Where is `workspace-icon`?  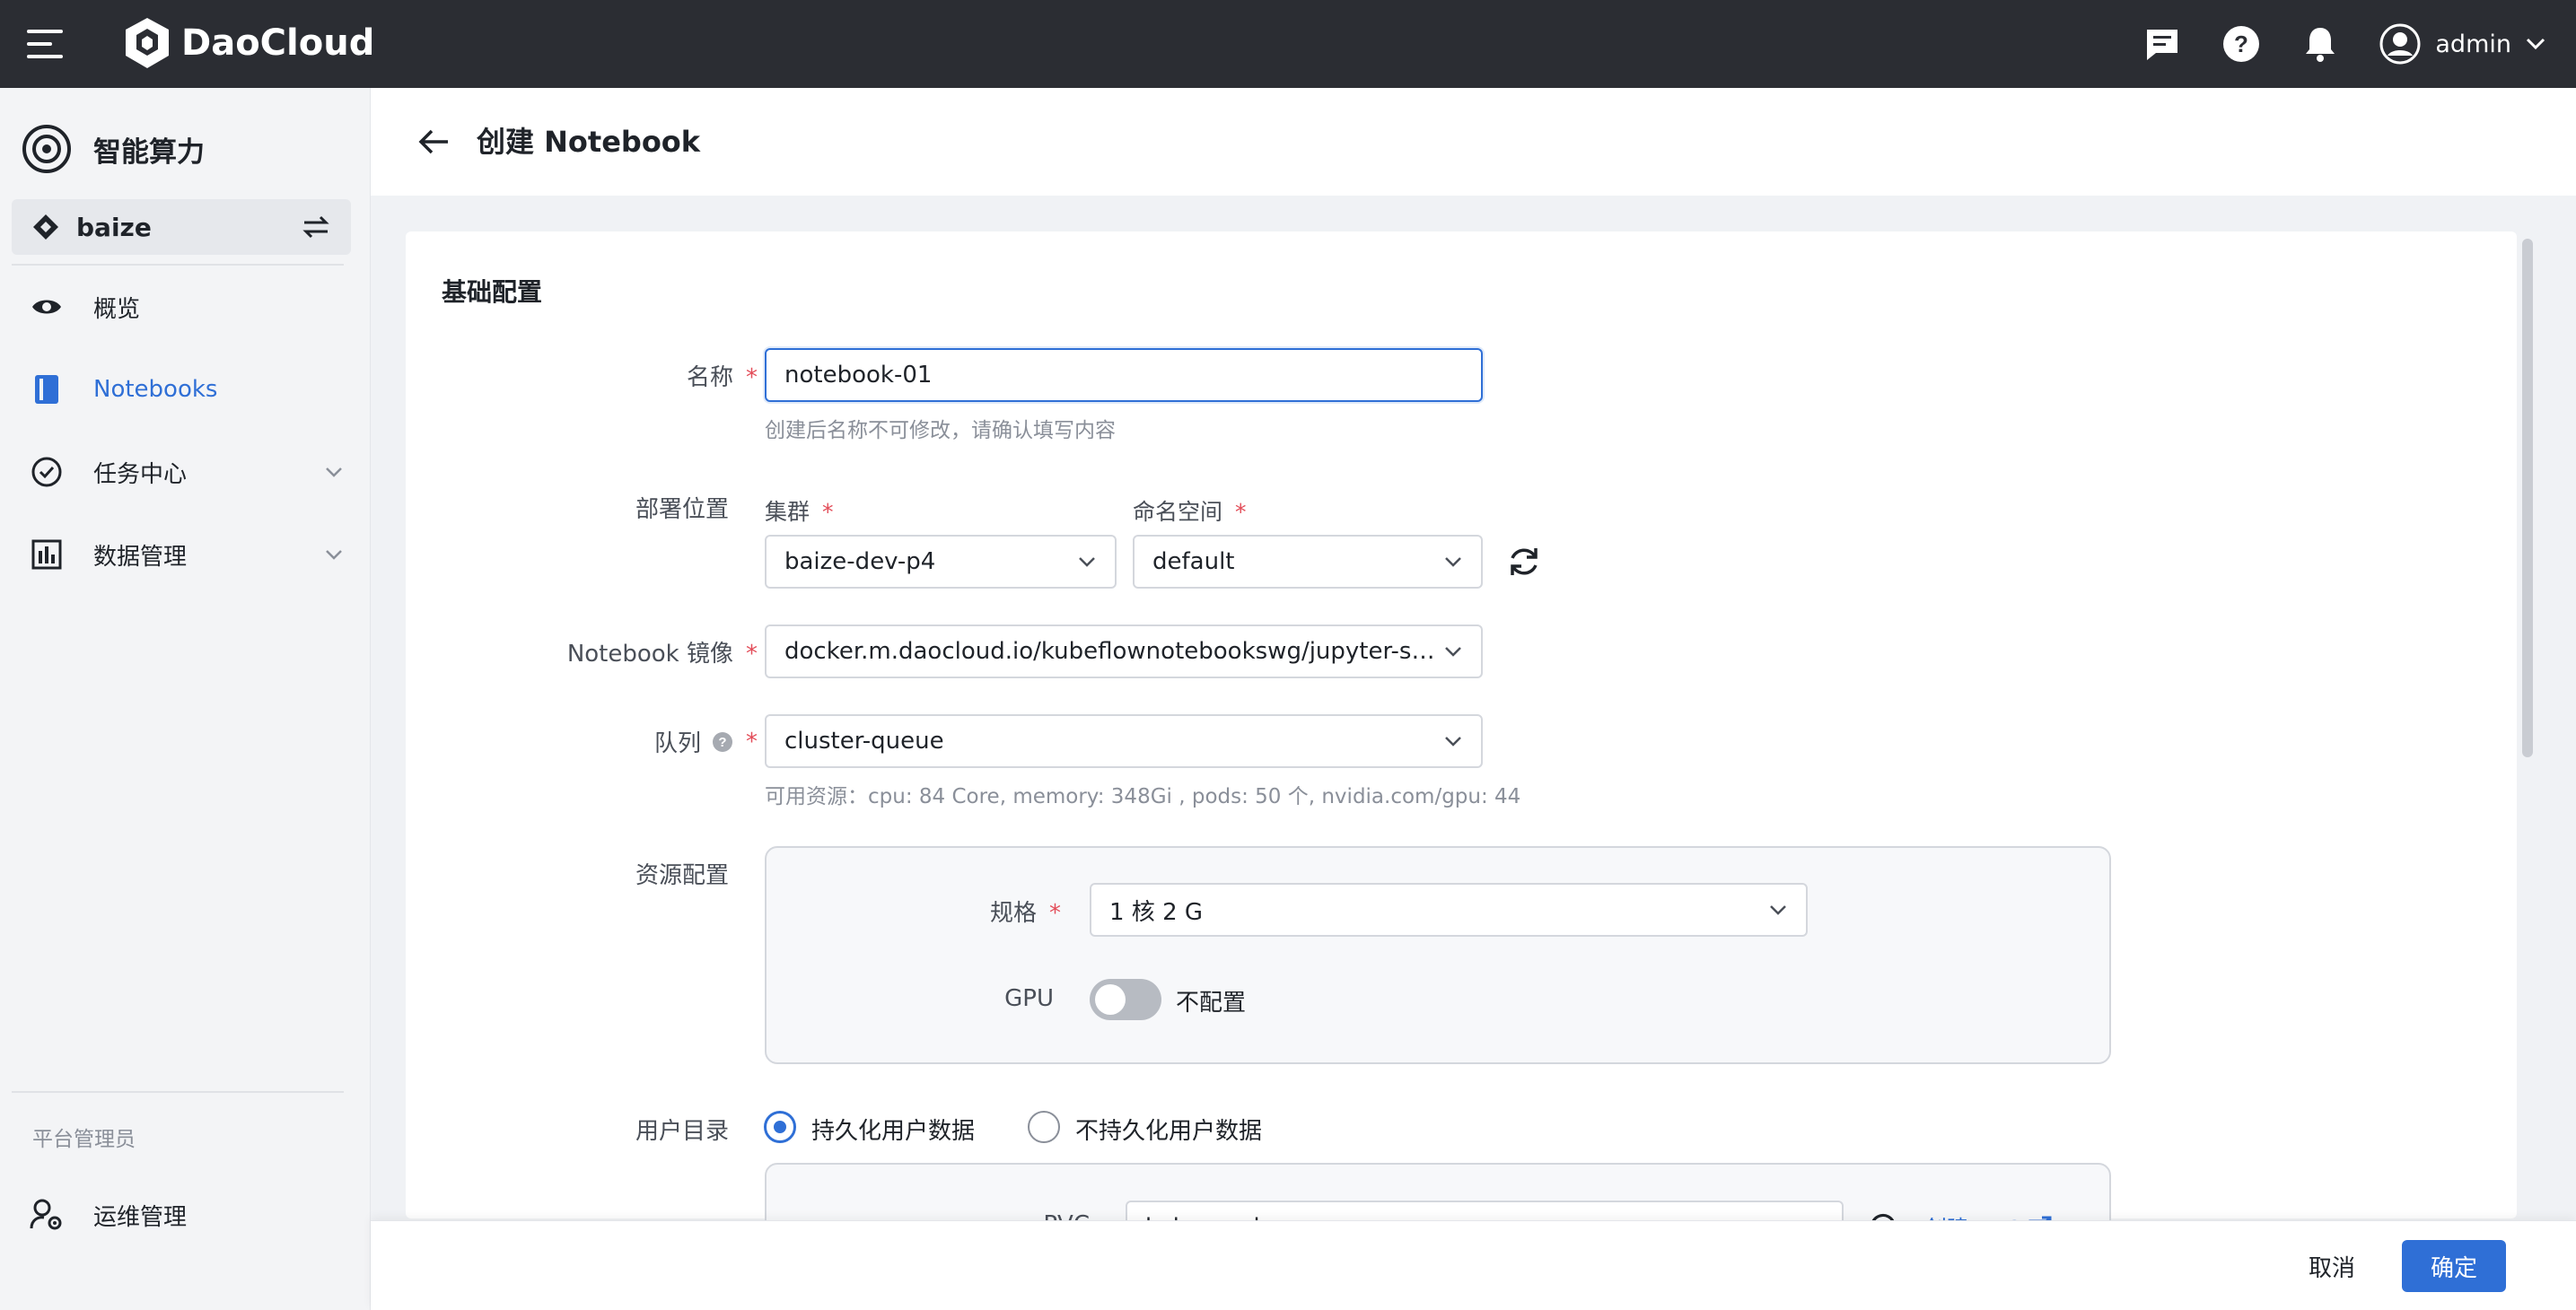
workspace-icon is located at coordinates (45, 227).